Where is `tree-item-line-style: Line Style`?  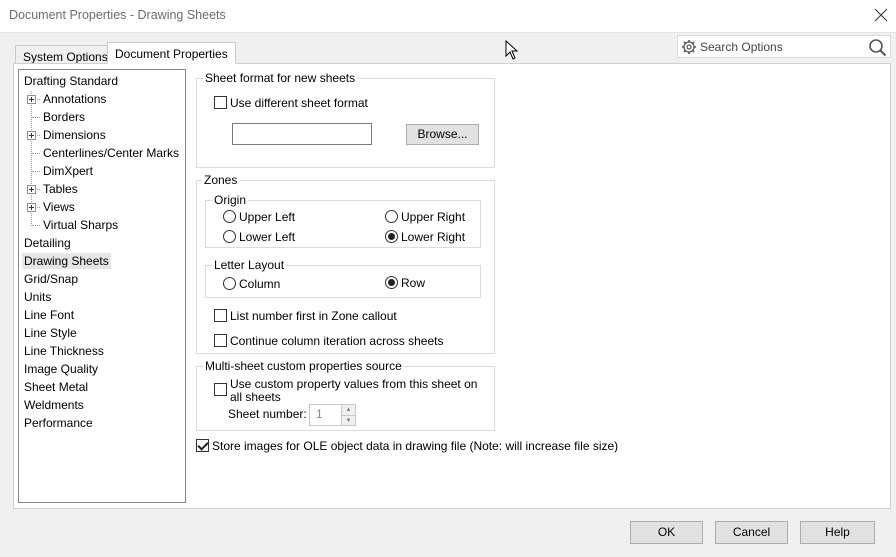
tree-item-line-style: Line Style is located at coordinates (50, 333).